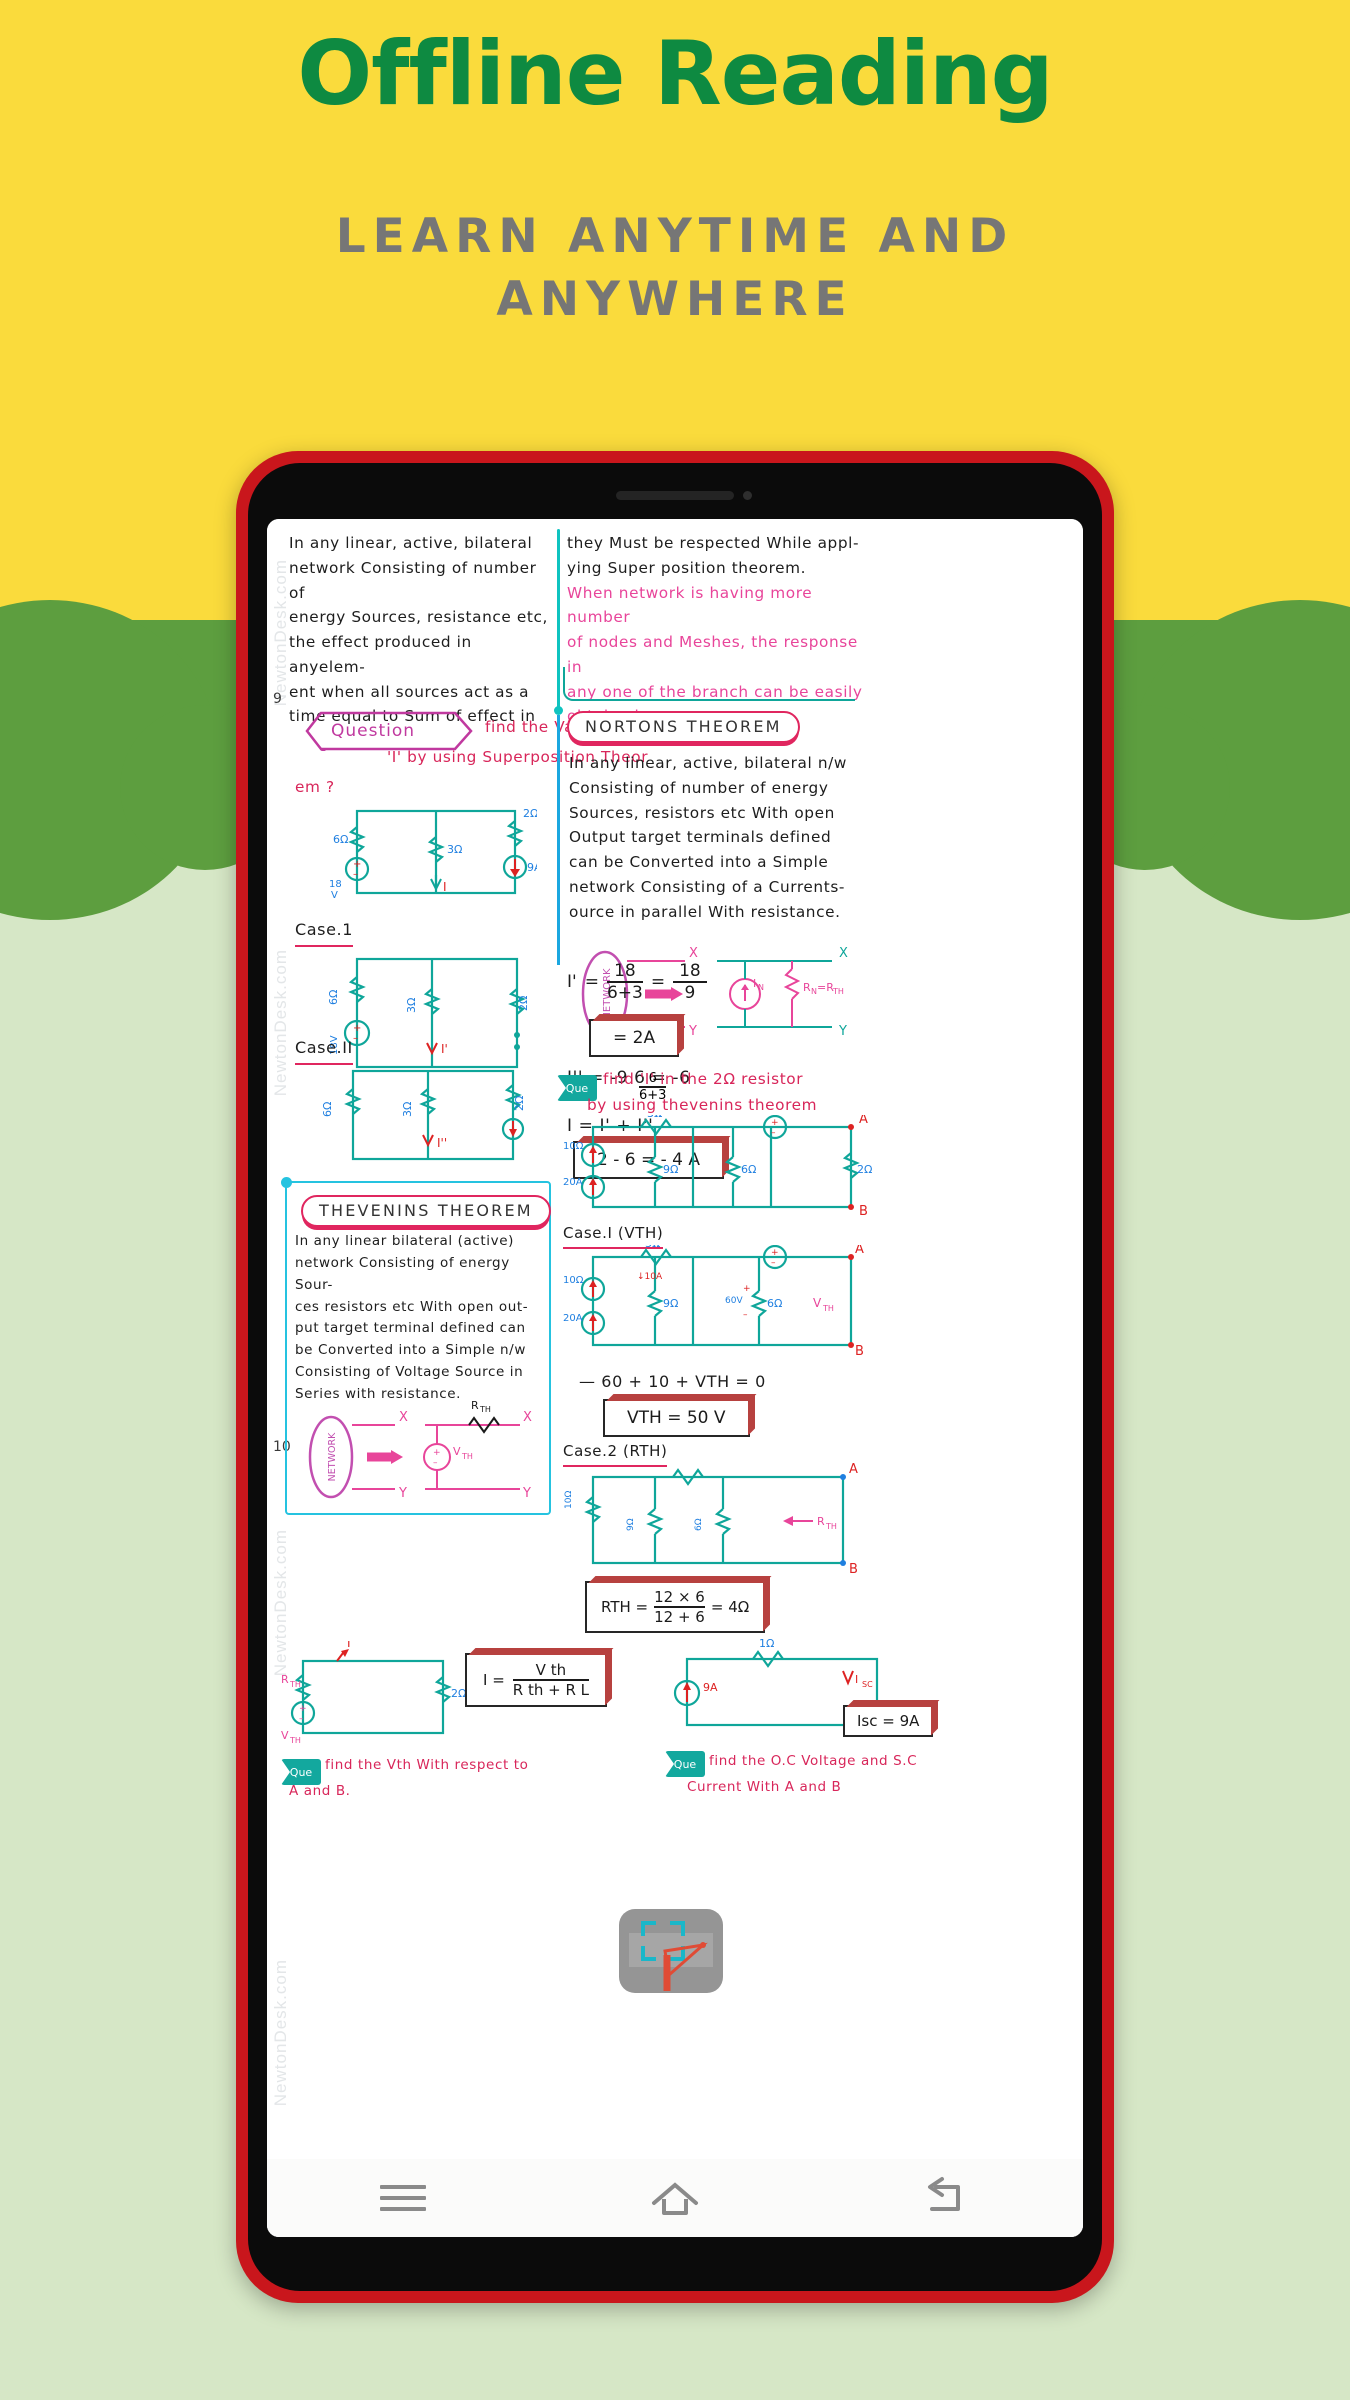 The image size is (1350, 2400). What do you see at coordinates (591, 982) in the screenshot?
I see `equals-sign: =` at bounding box center [591, 982].